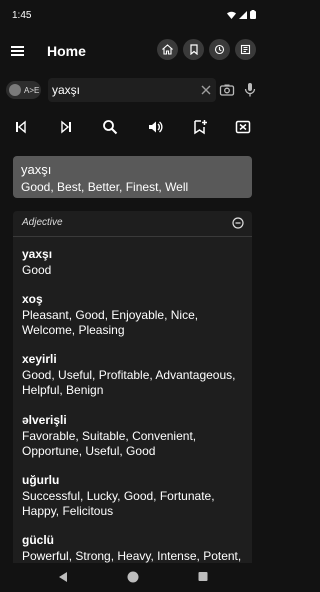 The width and height of the screenshot is (320, 592). I want to click on pronounce-button, so click(155, 127).